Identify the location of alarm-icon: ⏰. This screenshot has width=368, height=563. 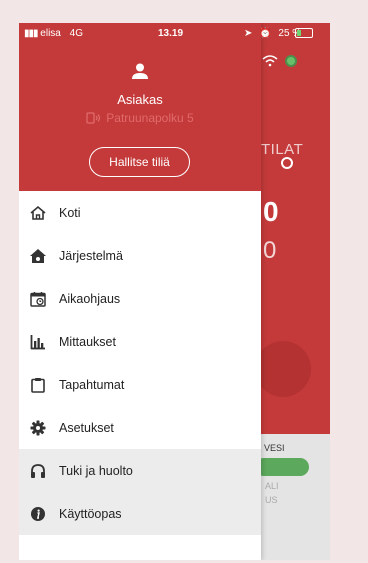
(265, 33).